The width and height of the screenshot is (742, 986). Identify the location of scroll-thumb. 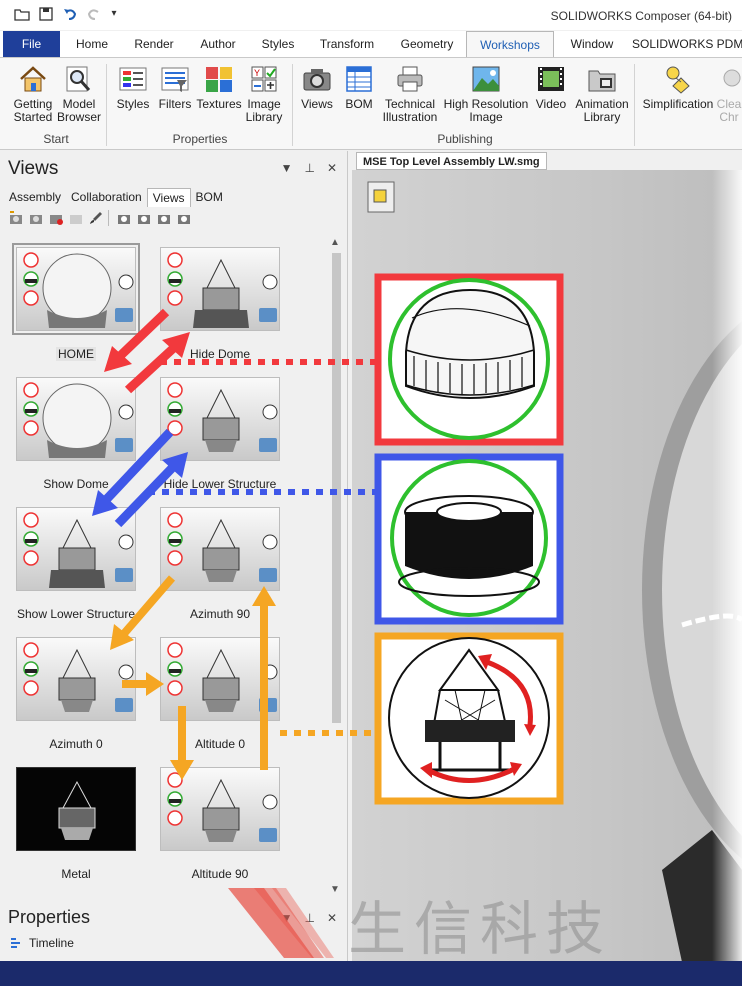
(336, 488).